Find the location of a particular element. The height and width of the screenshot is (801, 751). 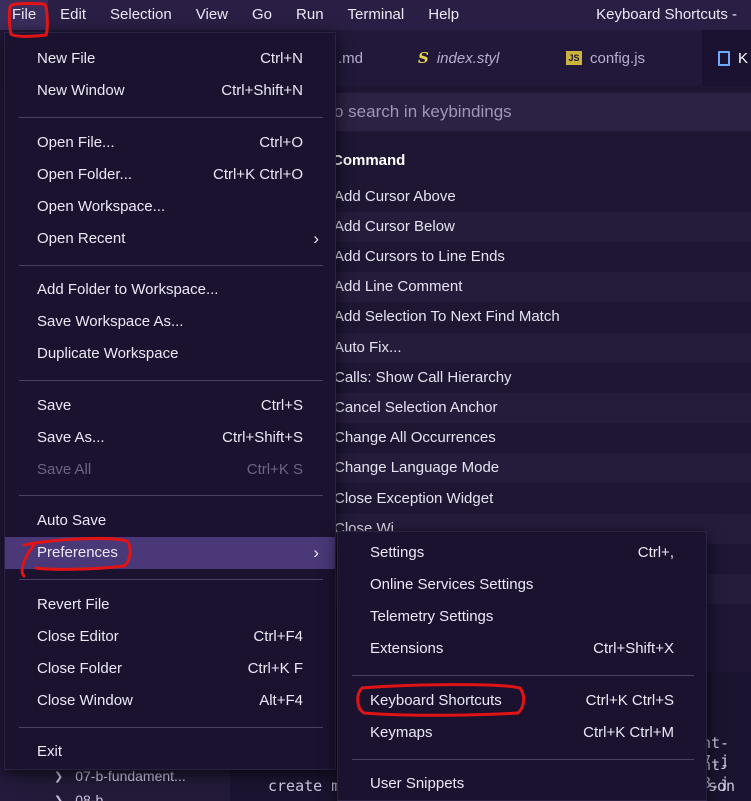

menu-item-revert-file: Revert File is located at coordinates (170, 605).